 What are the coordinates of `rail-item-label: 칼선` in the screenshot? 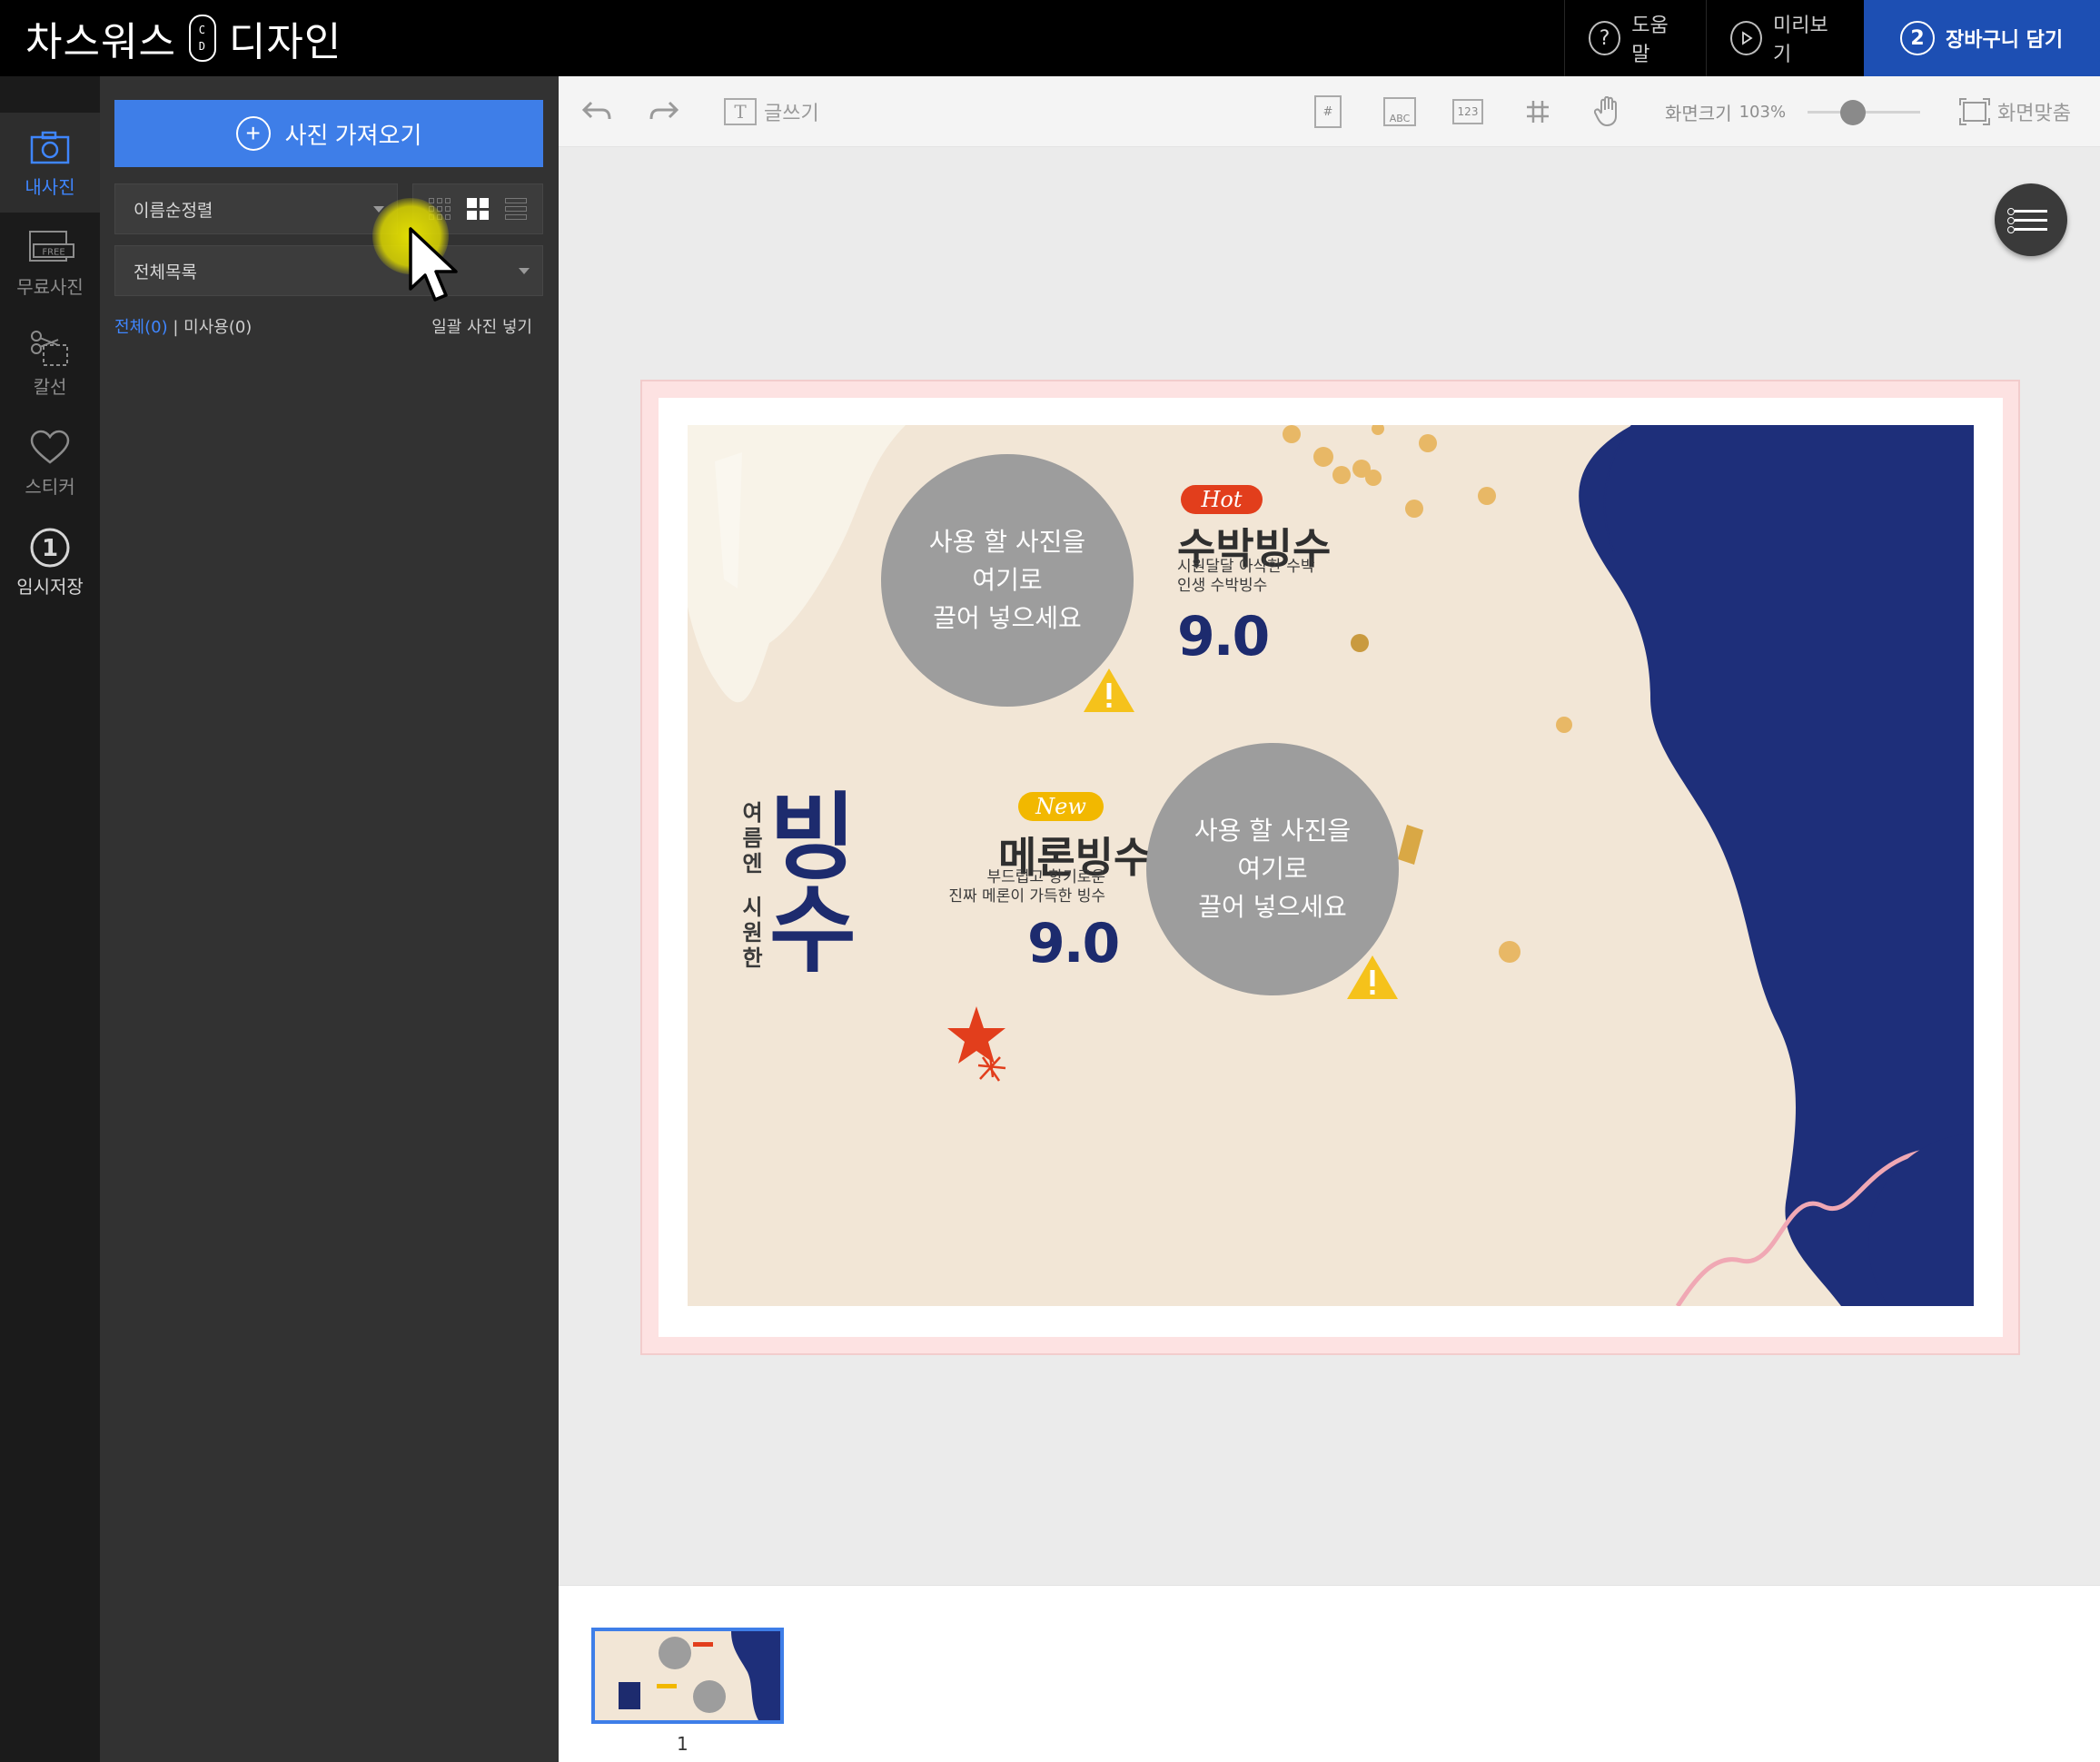 It's located at (50, 386).